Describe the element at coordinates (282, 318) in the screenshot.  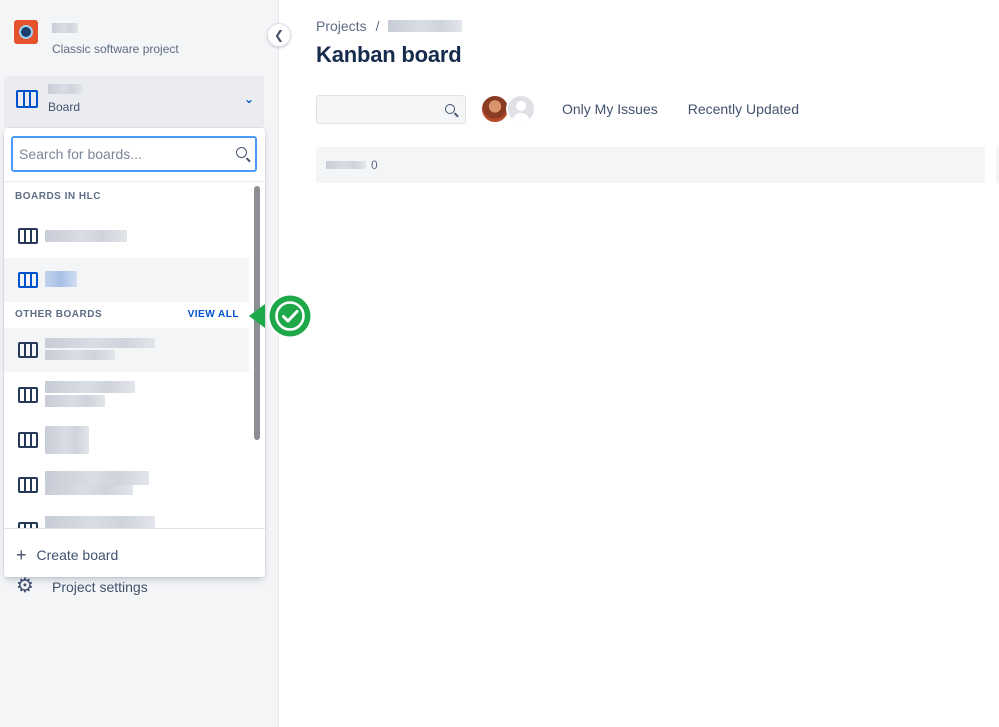
I see `check-callout-icon` at that location.